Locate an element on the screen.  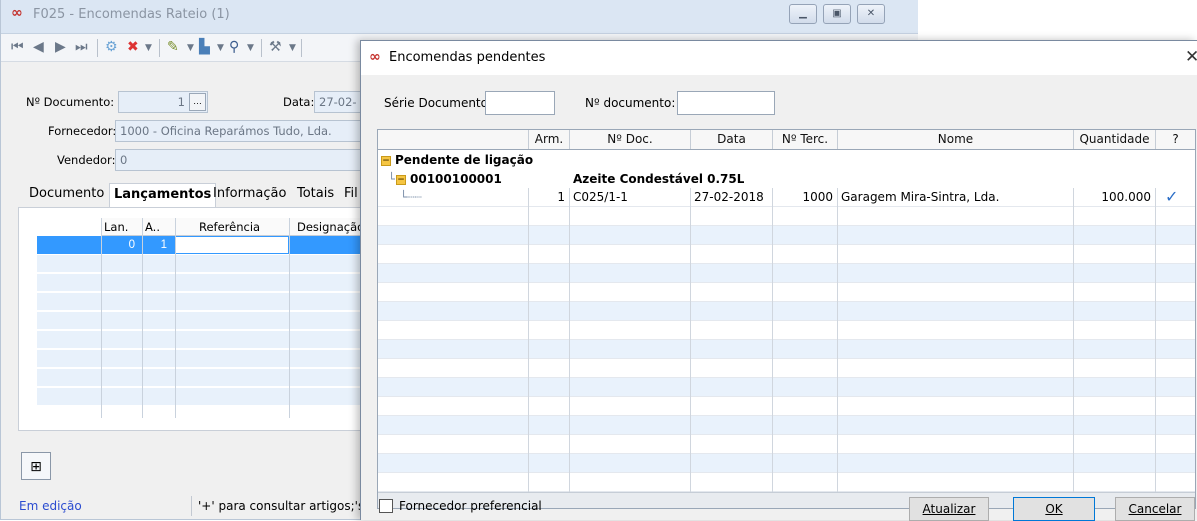
tree-icon: ⊞ is located at coordinates (36, 467).